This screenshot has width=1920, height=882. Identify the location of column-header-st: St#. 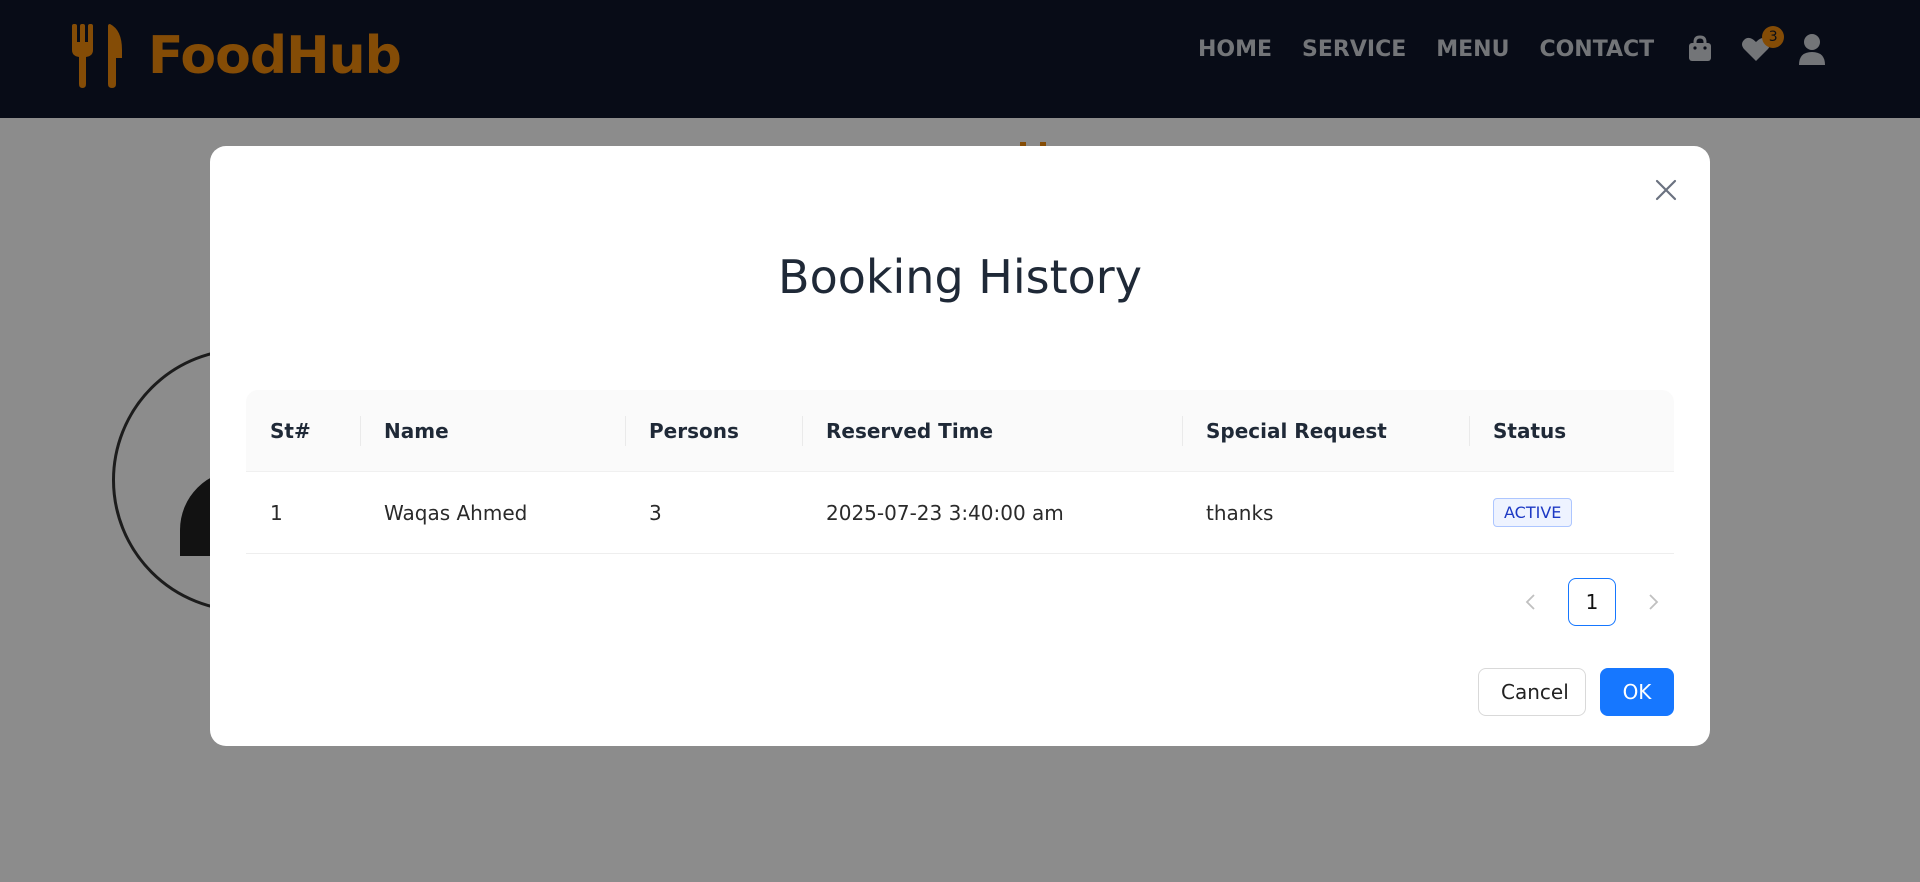
(290, 430).